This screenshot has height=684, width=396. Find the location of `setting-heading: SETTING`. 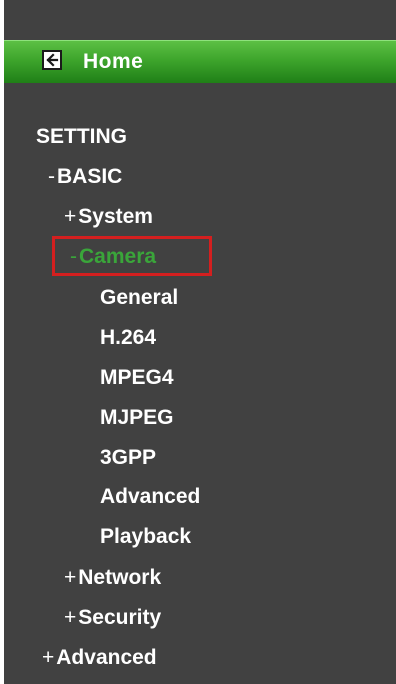

setting-heading: SETTING is located at coordinates (81, 137).